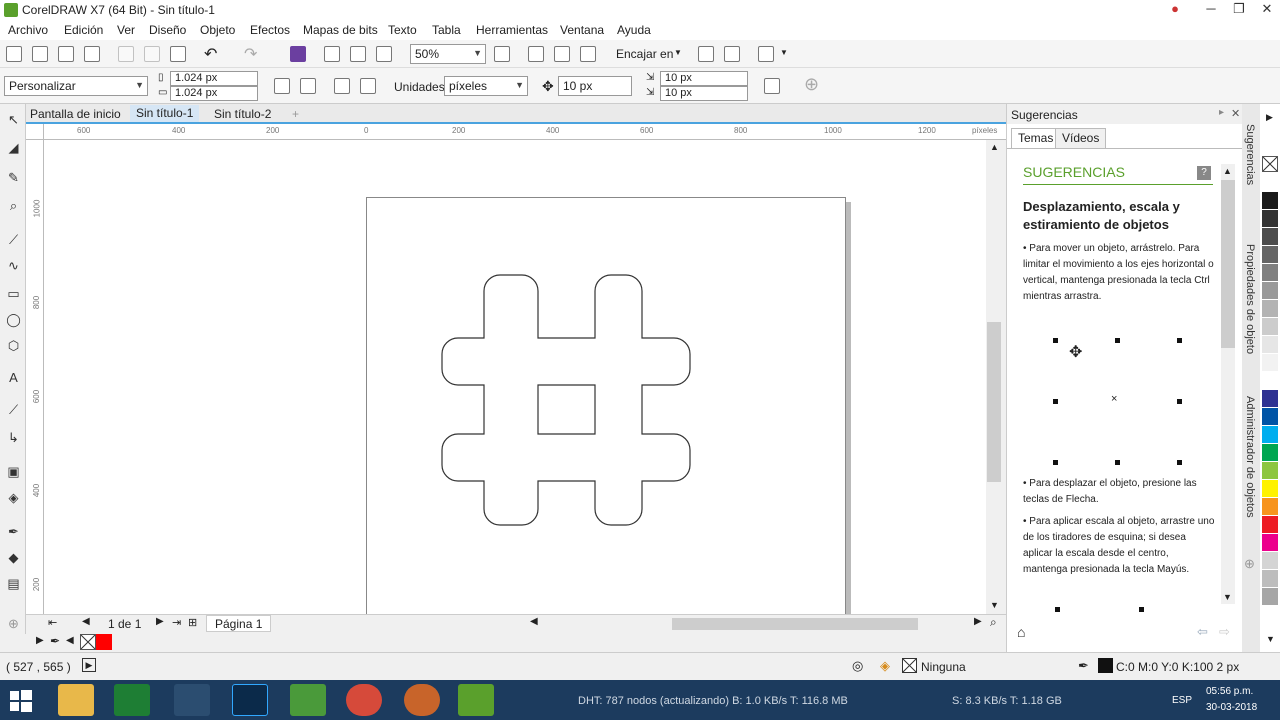  What do you see at coordinates (1249, 564) in the screenshot?
I see `add-docker-icon: ⊕` at bounding box center [1249, 564].